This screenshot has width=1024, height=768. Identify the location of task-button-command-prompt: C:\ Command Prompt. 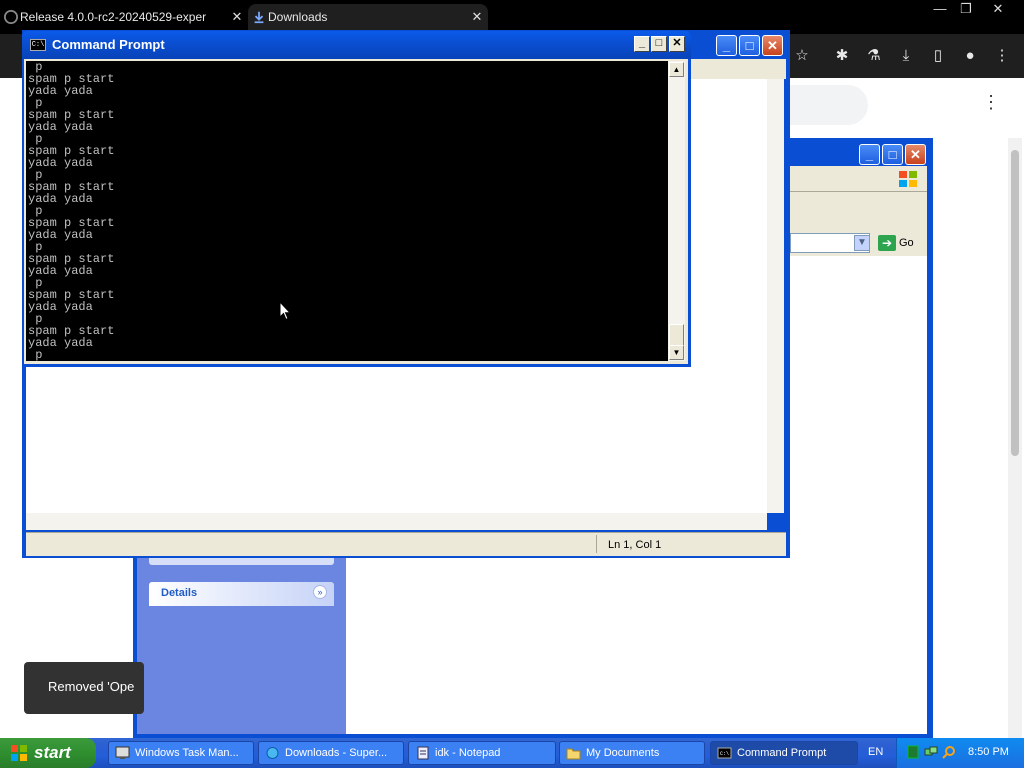
(784, 753).